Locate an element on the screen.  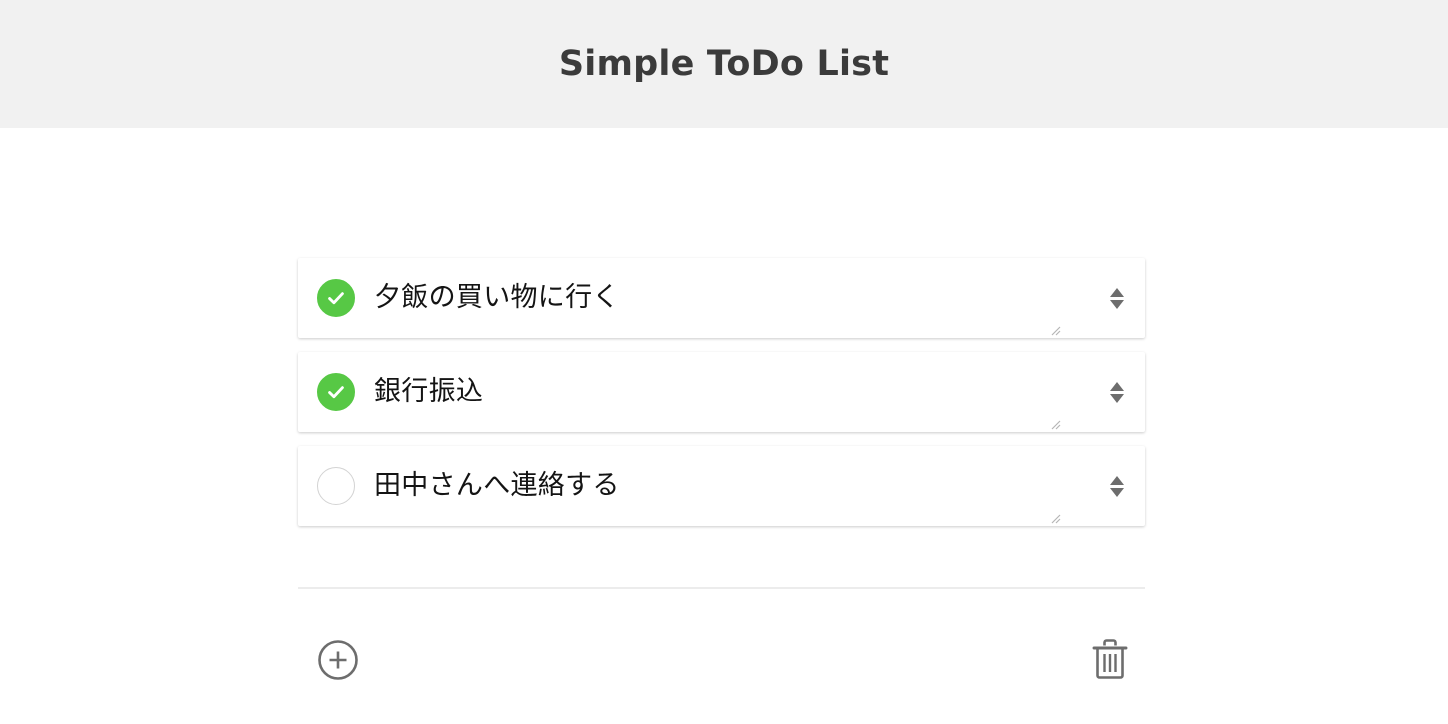
circle-outline-icon is located at coordinates (336, 486).